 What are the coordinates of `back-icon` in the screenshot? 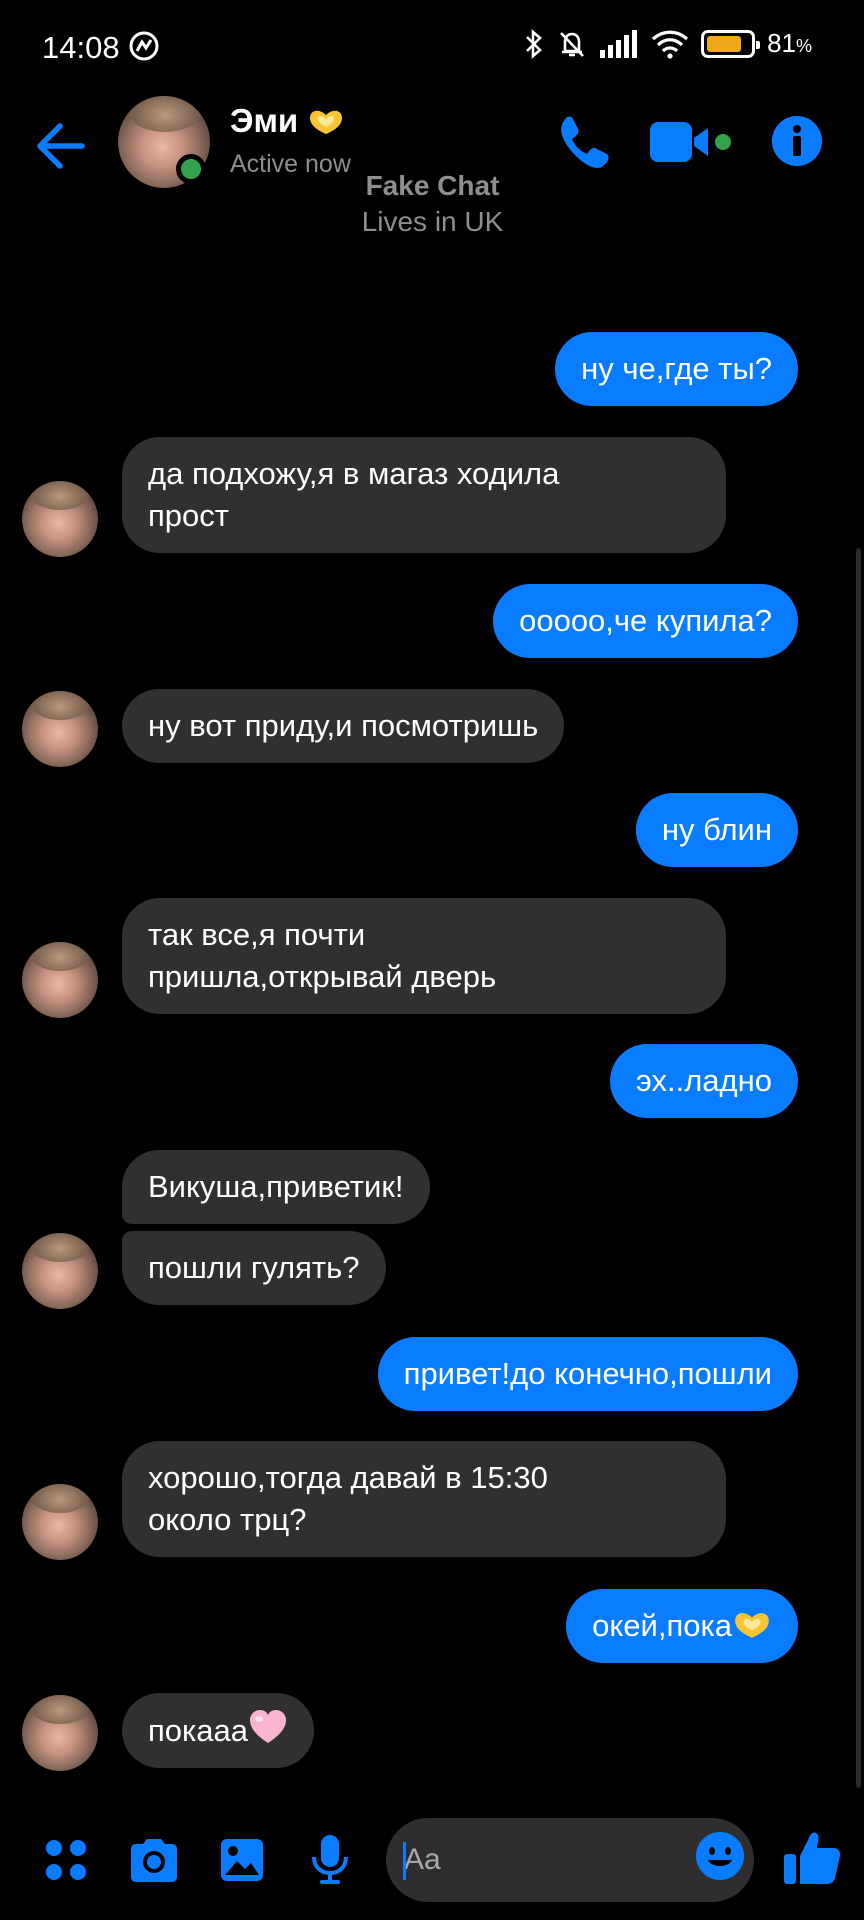 It's located at (62, 146).